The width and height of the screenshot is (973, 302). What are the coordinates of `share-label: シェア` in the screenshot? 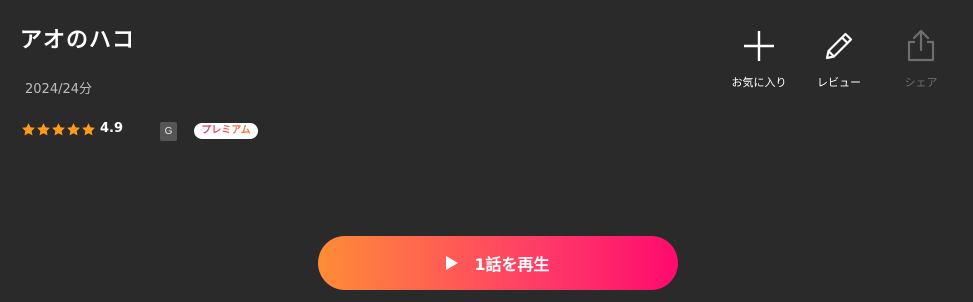 It's located at (921, 82).